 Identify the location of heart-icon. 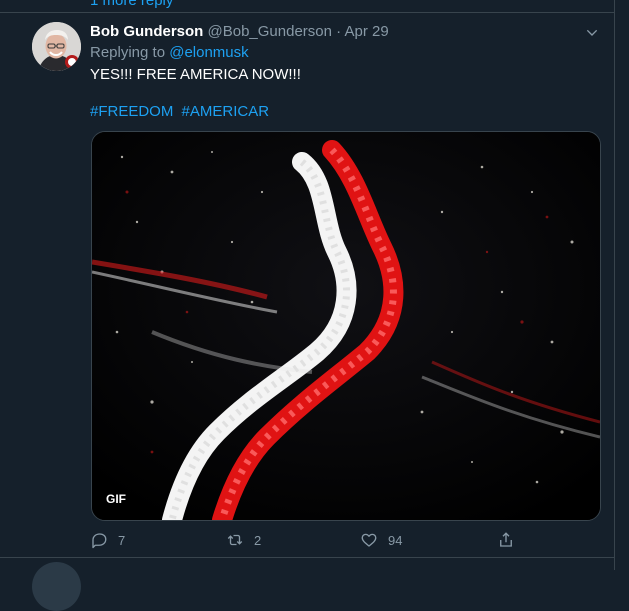
(369, 540).